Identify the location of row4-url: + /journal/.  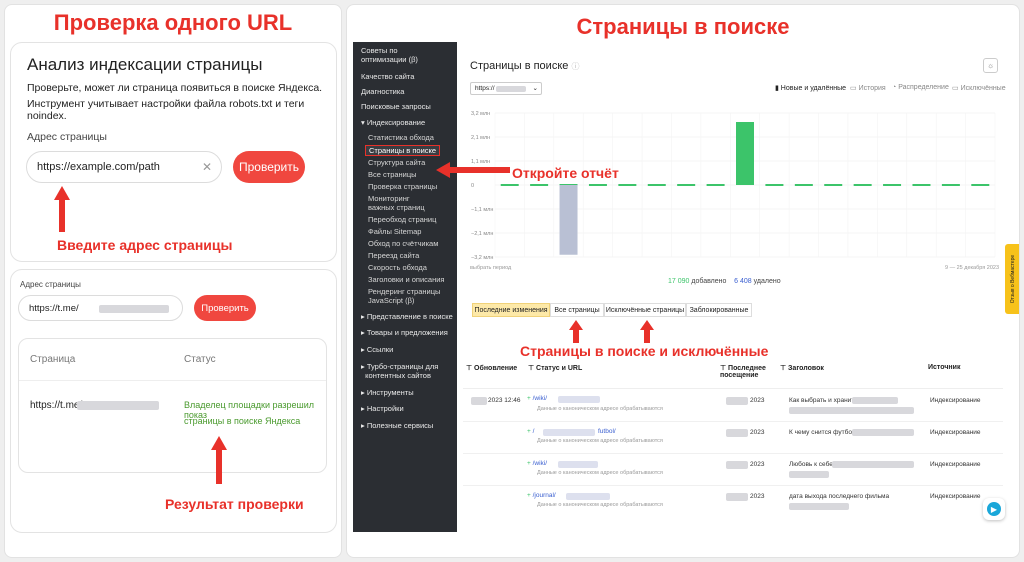
(541, 495).